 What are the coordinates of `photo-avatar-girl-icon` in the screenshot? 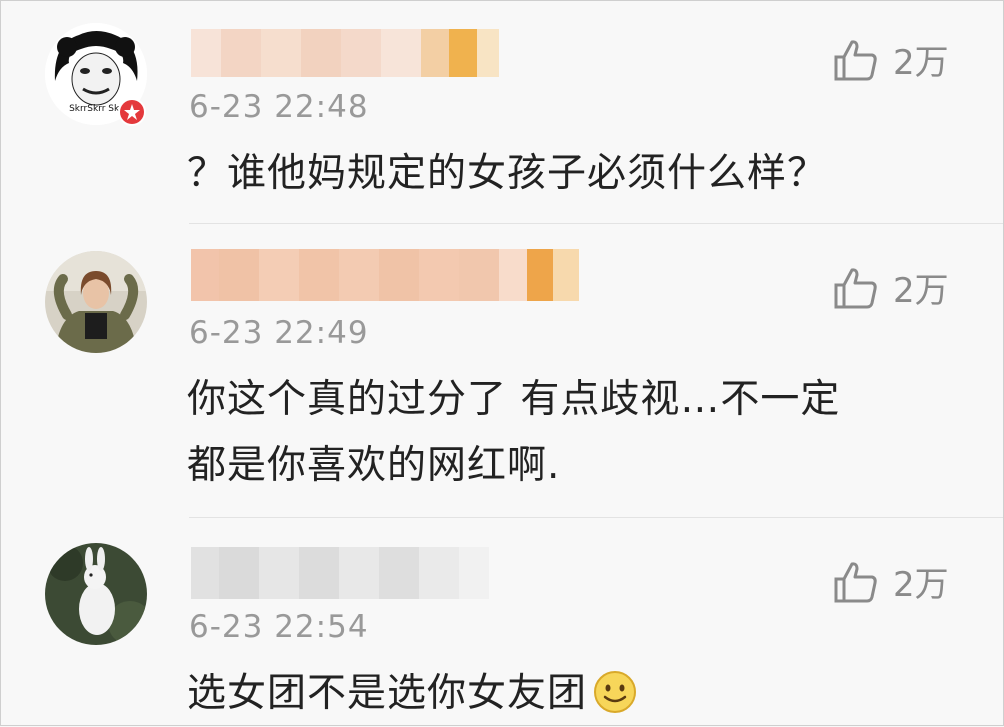 It's located at (96, 302).